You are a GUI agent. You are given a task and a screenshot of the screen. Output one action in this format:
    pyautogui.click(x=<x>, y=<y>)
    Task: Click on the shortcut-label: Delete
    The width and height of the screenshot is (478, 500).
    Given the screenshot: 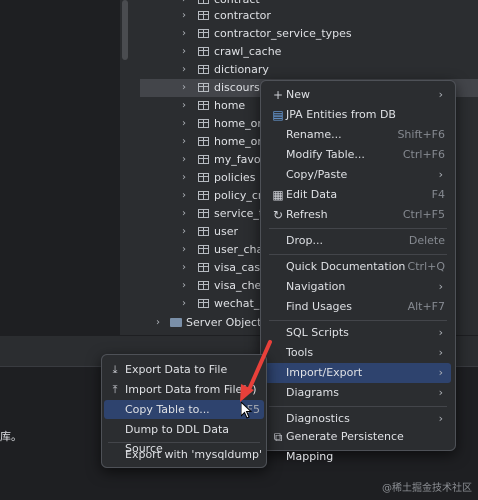 What is the action you would take?
    pyautogui.click(x=426, y=240)
    